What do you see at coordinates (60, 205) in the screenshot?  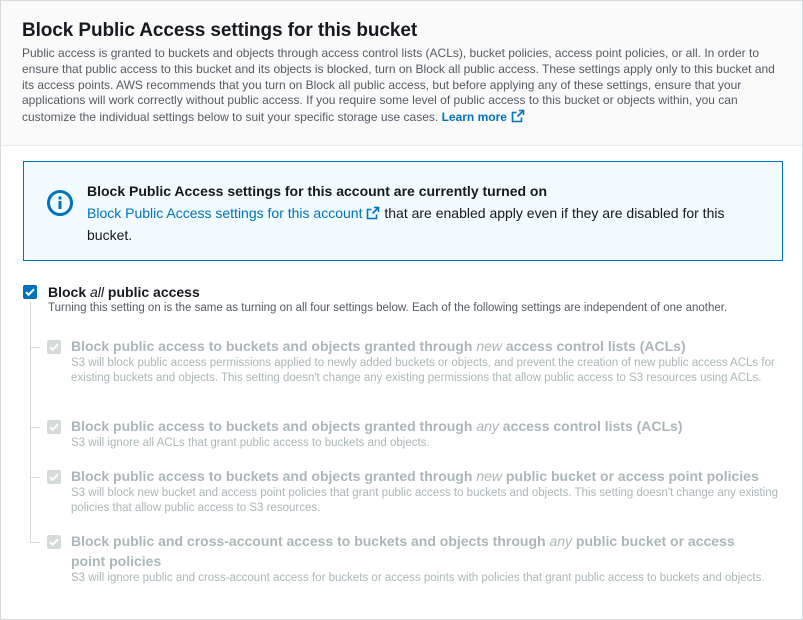 I see `info-icon` at bounding box center [60, 205].